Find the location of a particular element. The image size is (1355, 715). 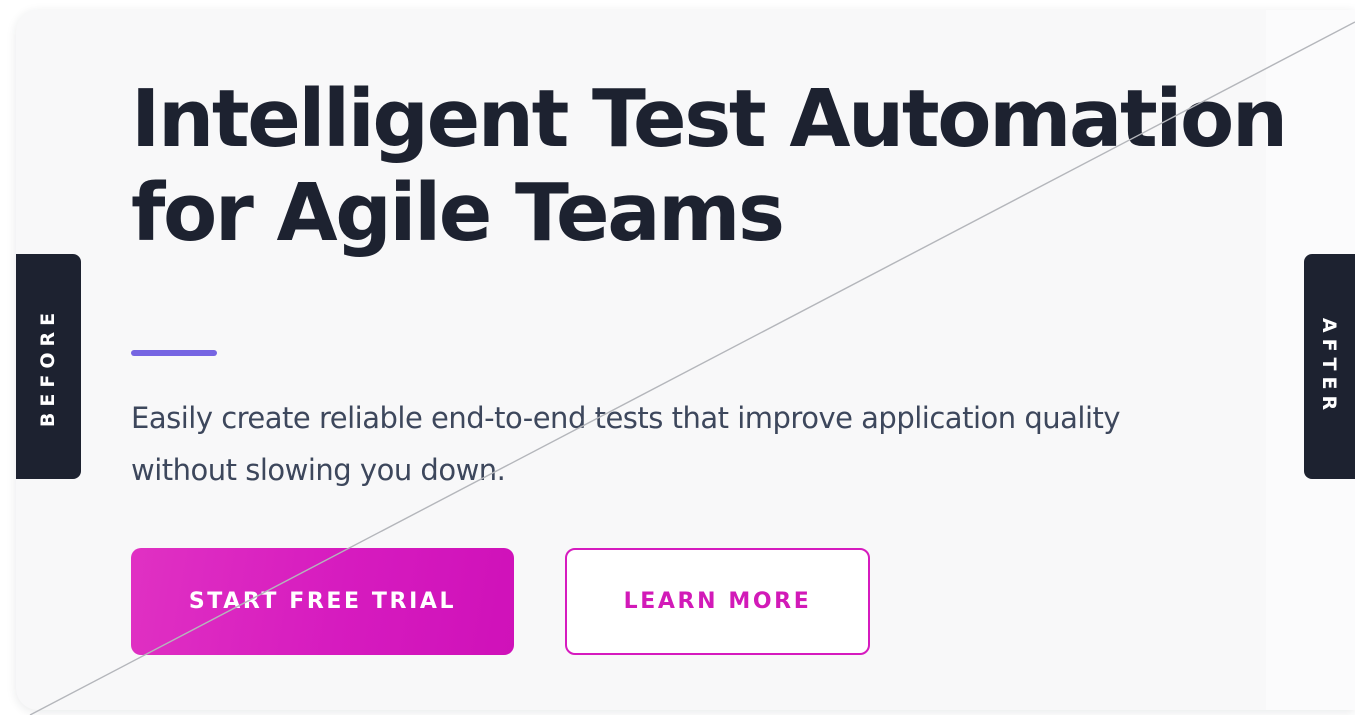

after-tab: AFTER is located at coordinates (1329, 366).